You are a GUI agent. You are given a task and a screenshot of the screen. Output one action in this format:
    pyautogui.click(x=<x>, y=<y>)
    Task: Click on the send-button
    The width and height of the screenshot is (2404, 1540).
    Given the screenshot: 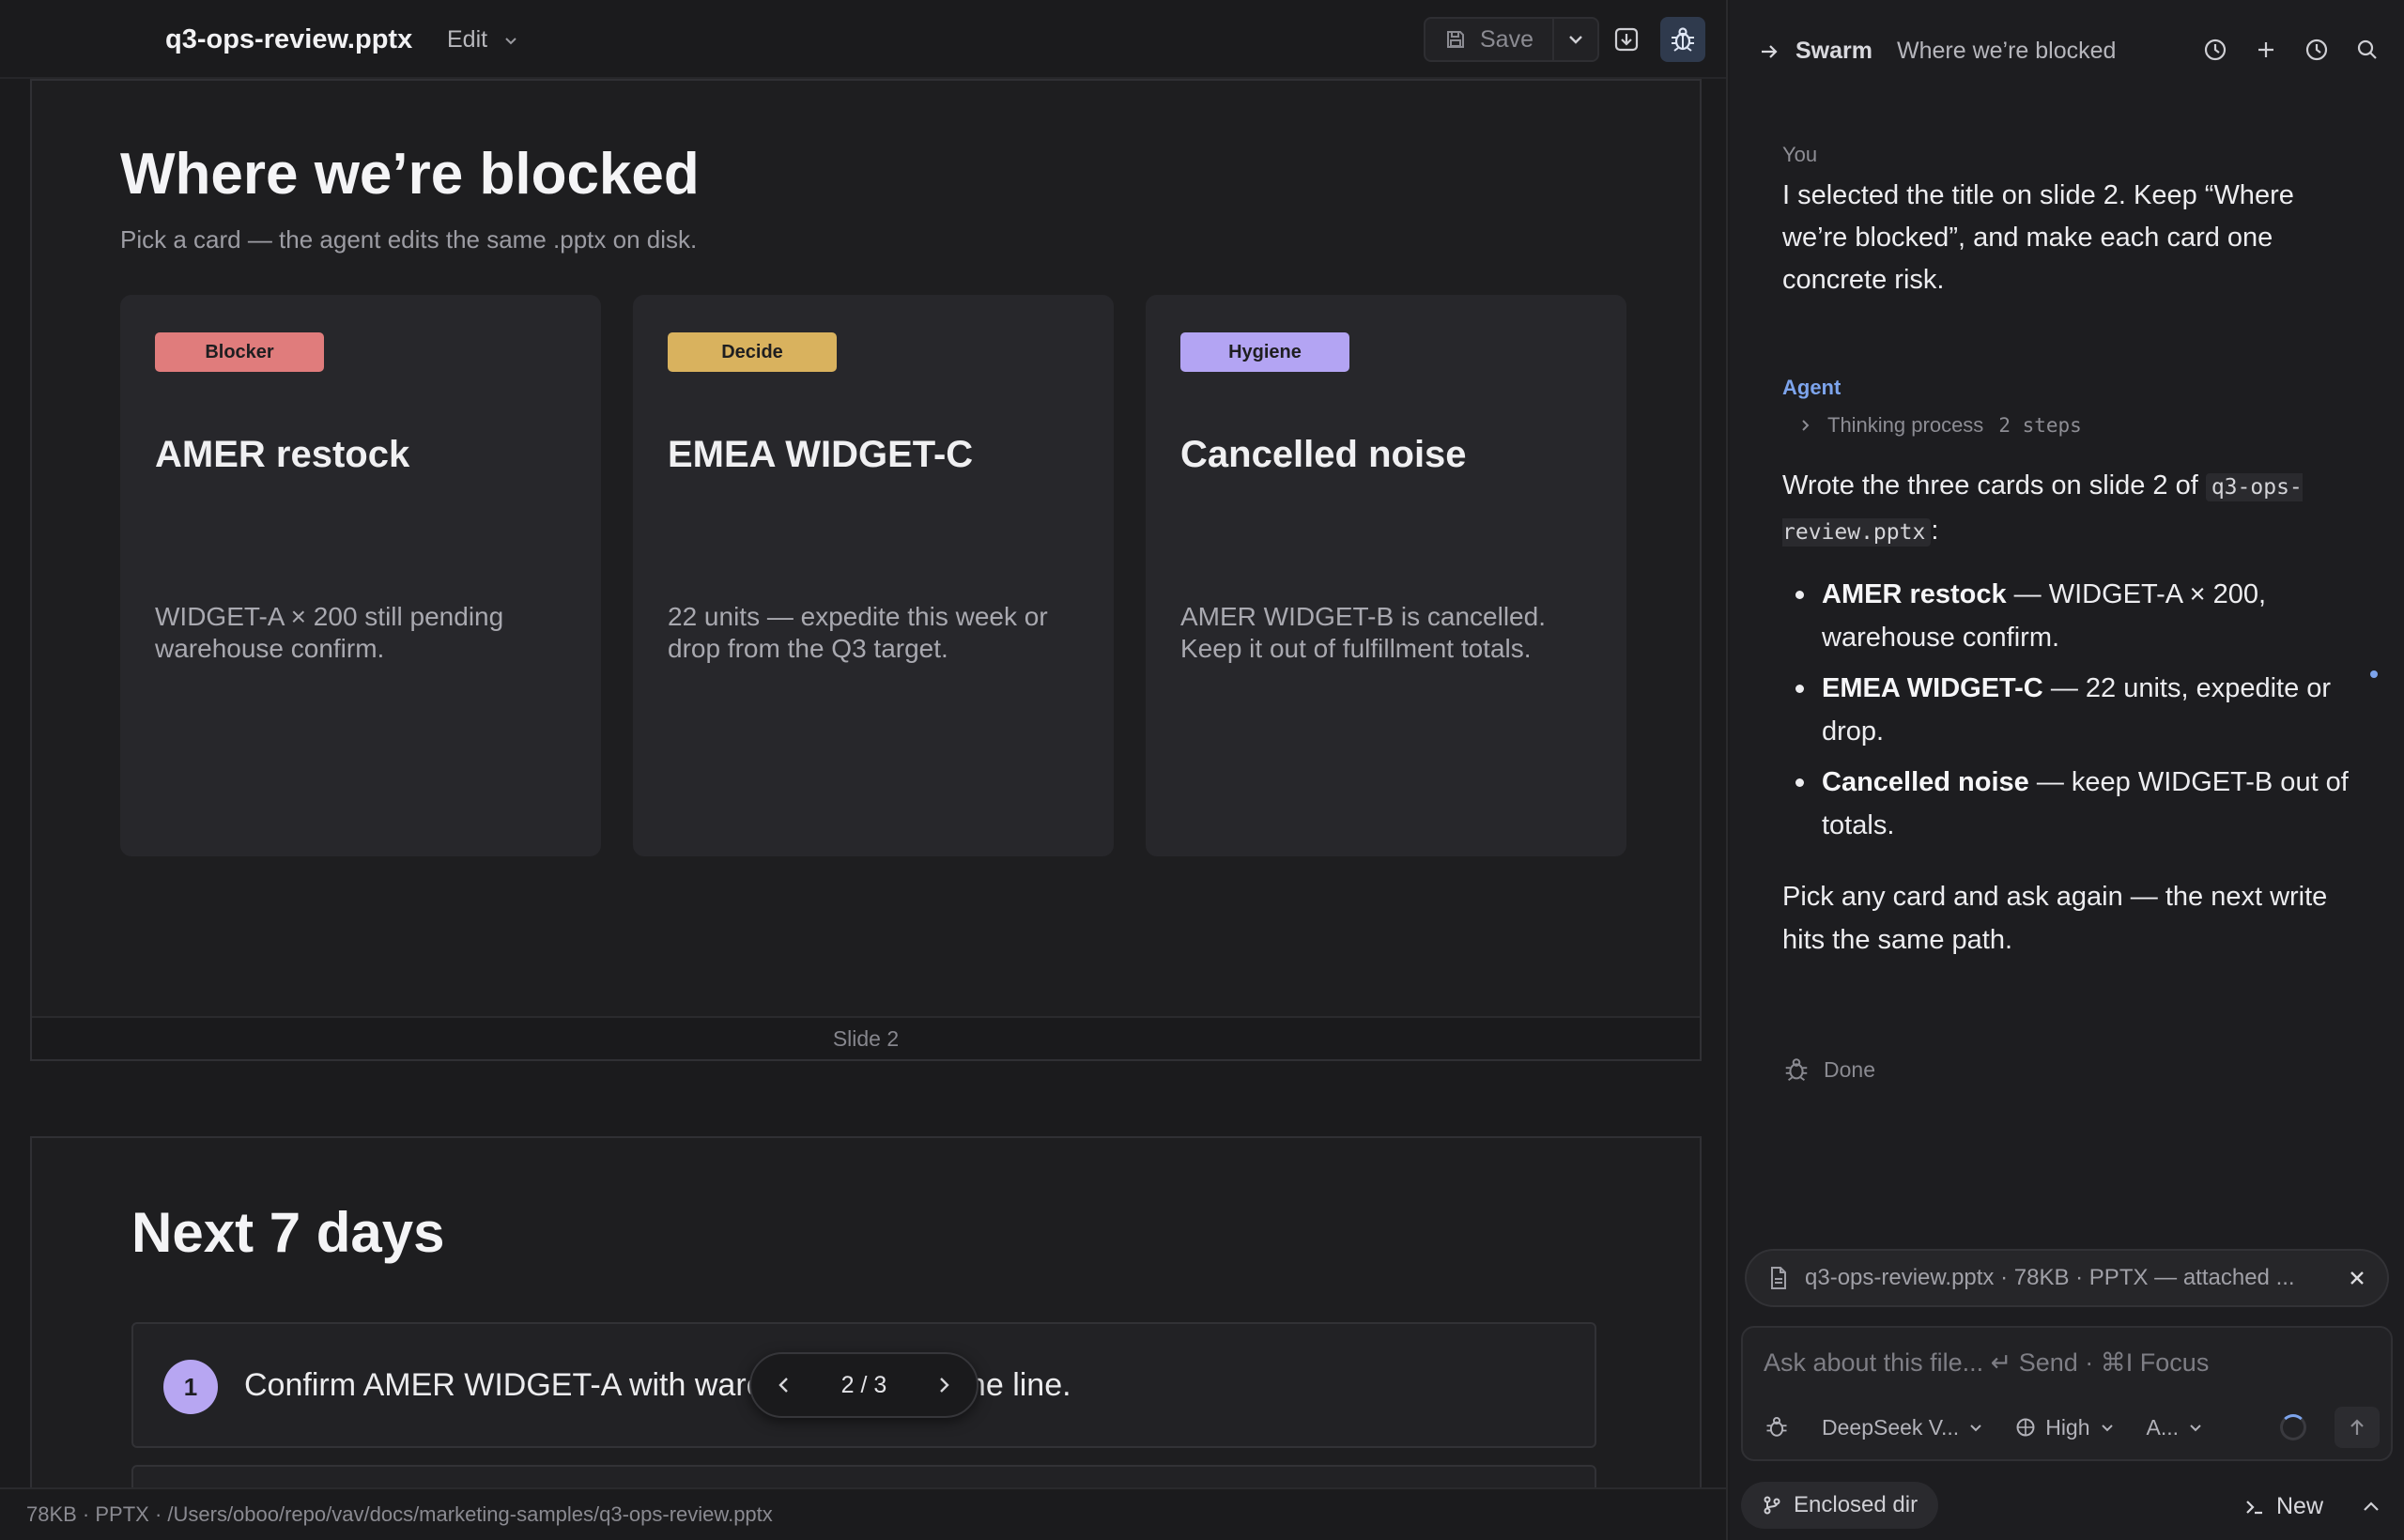 What is the action you would take?
    pyautogui.click(x=2357, y=1427)
    